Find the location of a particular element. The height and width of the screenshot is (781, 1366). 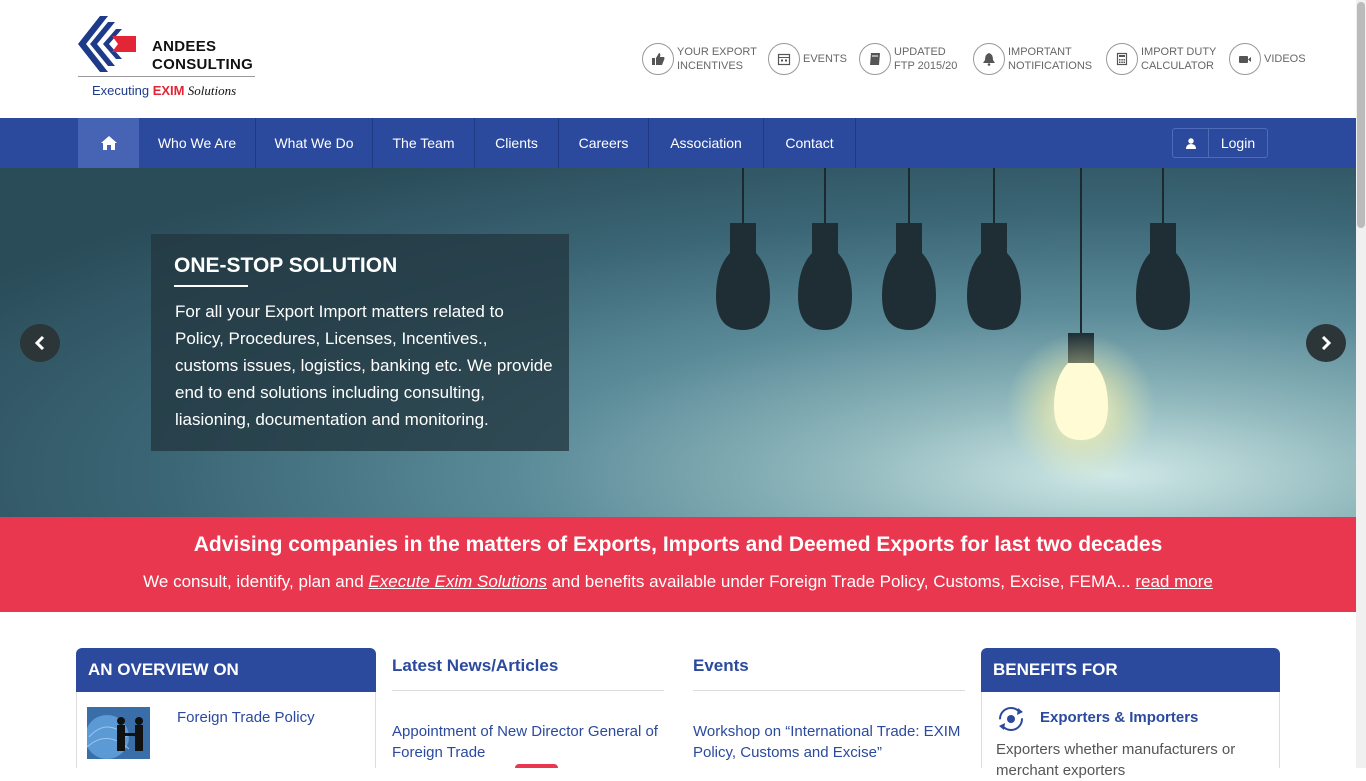

quick-link-videos: VIDEOS is located at coordinates (1267, 59).